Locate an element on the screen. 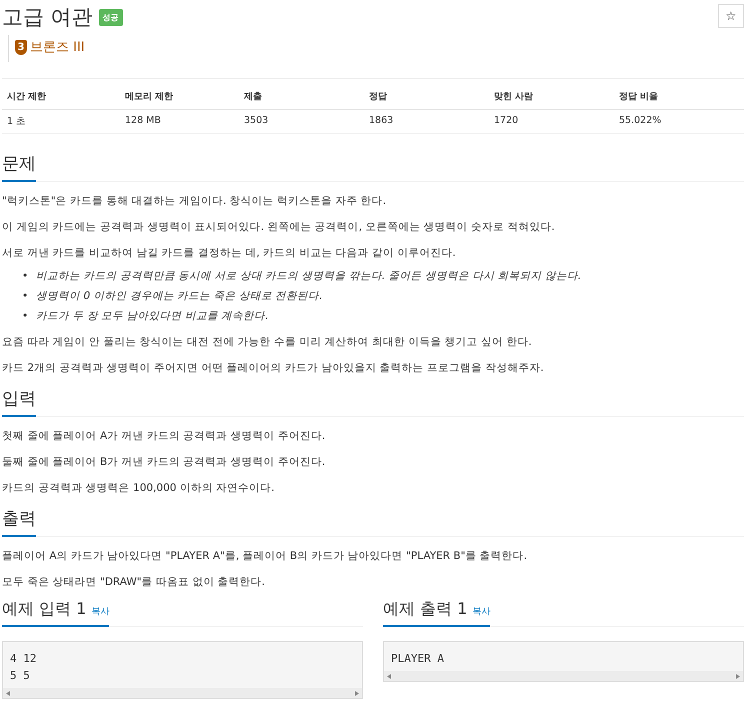  tier-icon: 3 is located at coordinates (21, 47).